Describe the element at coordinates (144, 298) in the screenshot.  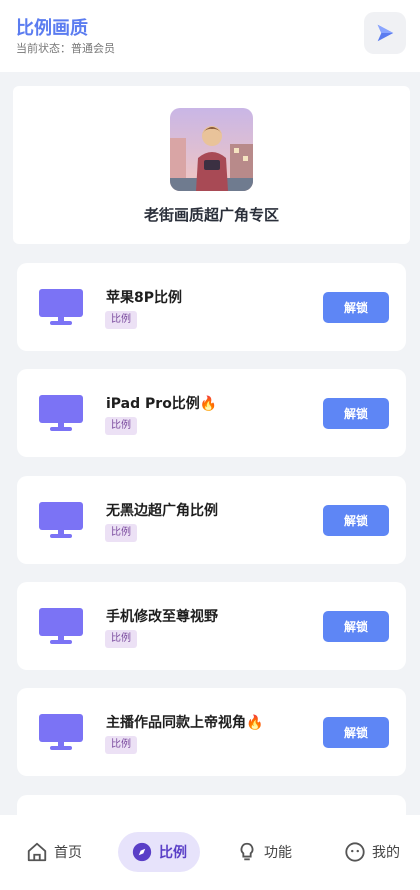
I see `item-title: 苹果8P比例` at that location.